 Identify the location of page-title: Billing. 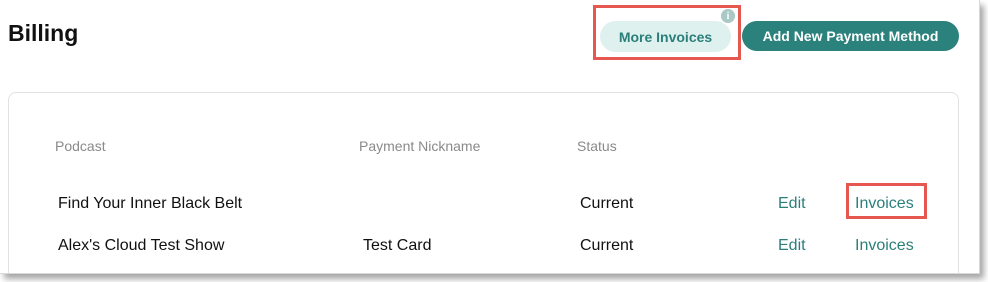
(43, 33).